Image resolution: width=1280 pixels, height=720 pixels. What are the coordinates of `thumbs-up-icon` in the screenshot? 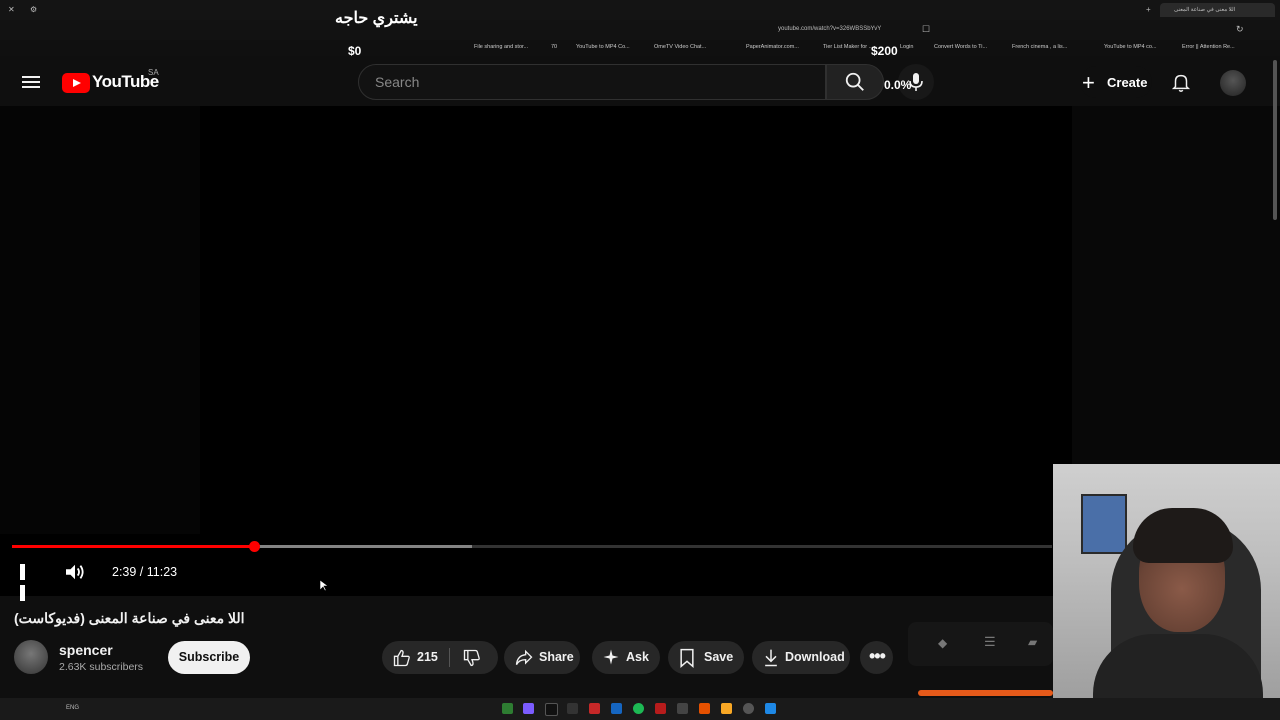 It's located at (402, 658).